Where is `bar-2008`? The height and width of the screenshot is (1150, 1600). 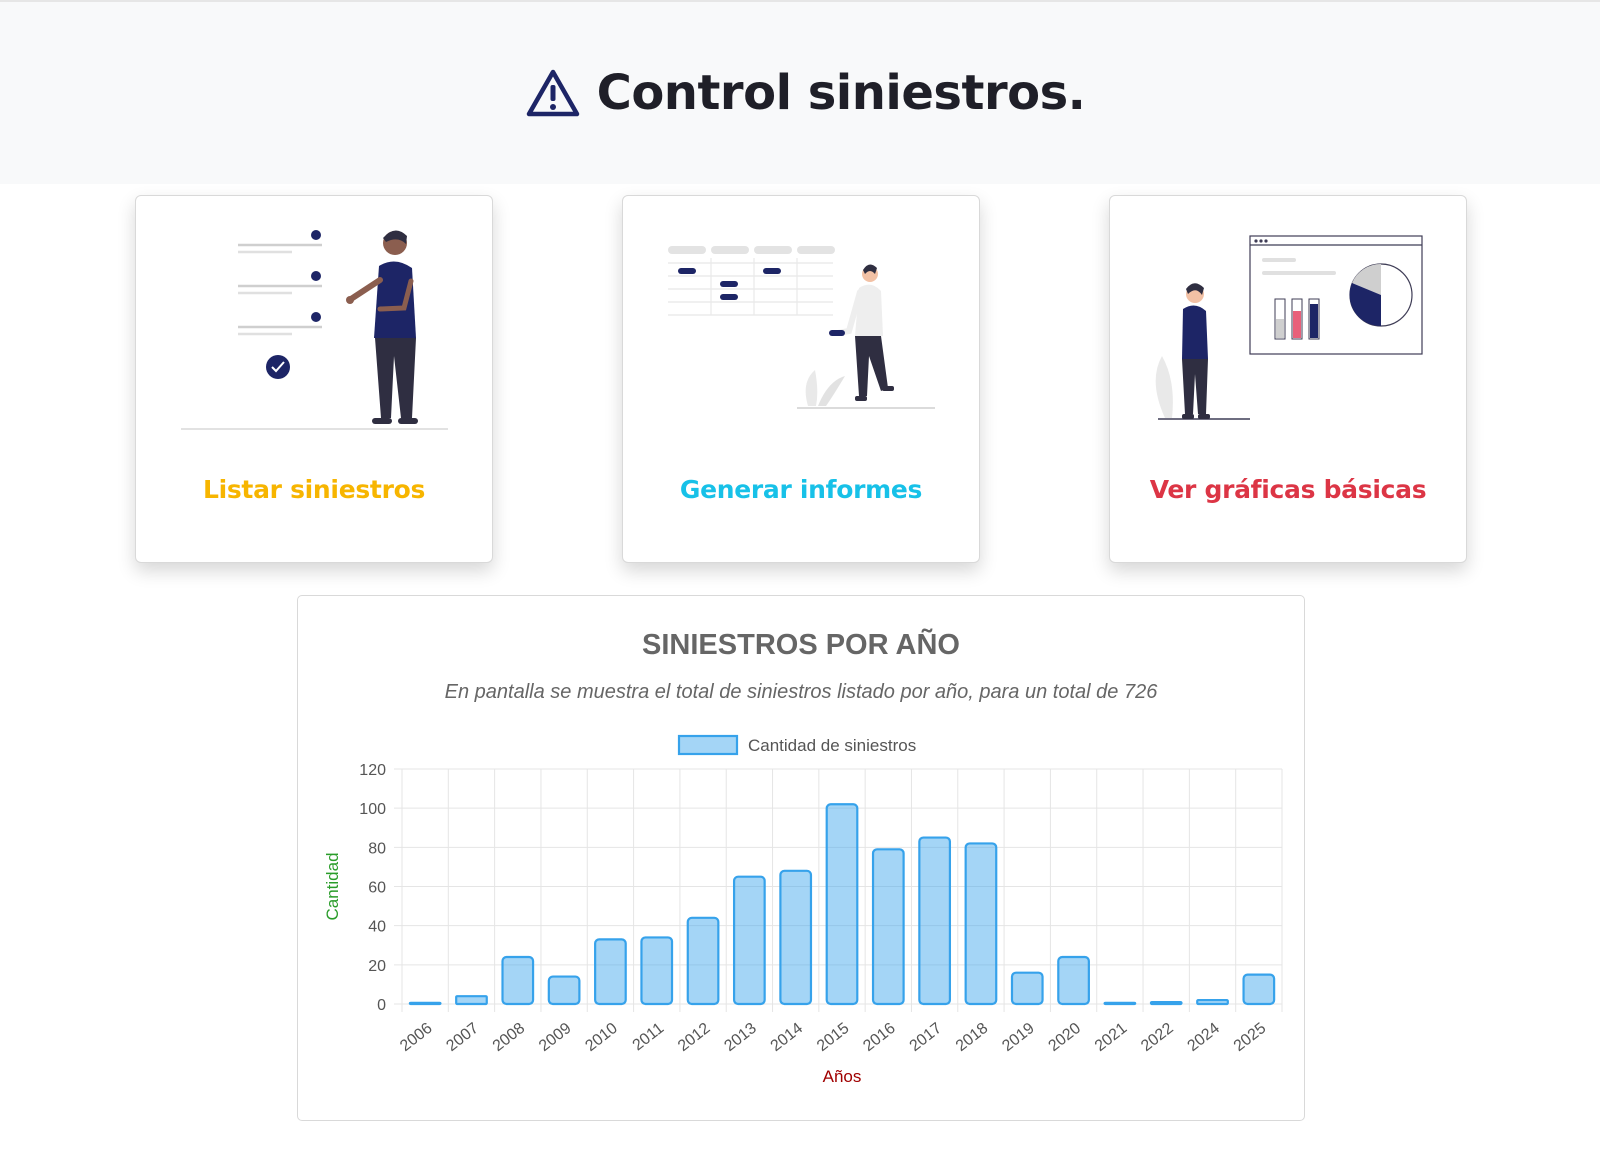
bar-2008 is located at coordinates (518, 980).